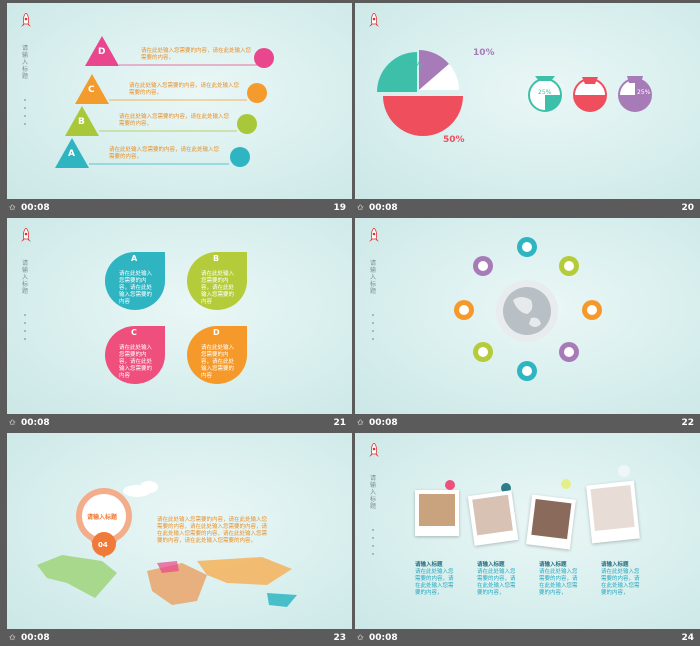  Describe the element at coordinates (528, 309) in the screenshot. I see `globe-diagram` at that location.